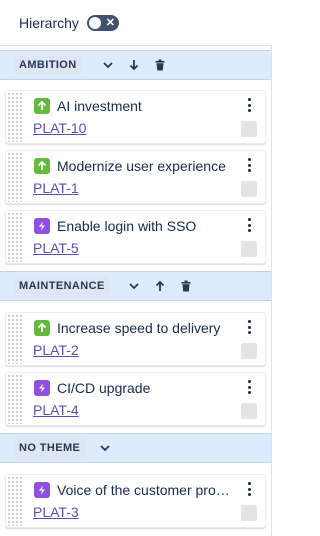 The image size is (320, 536). What do you see at coordinates (99, 106) in the screenshot?
I see `item-title: AI investment` at bounding box center [99, 106].